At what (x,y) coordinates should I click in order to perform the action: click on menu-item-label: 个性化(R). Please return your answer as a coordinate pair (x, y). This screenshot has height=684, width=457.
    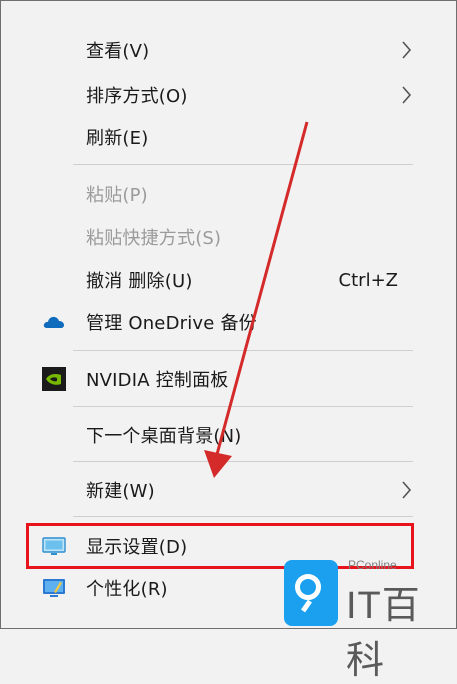
    Looking at the image, I should click on (127, 589).